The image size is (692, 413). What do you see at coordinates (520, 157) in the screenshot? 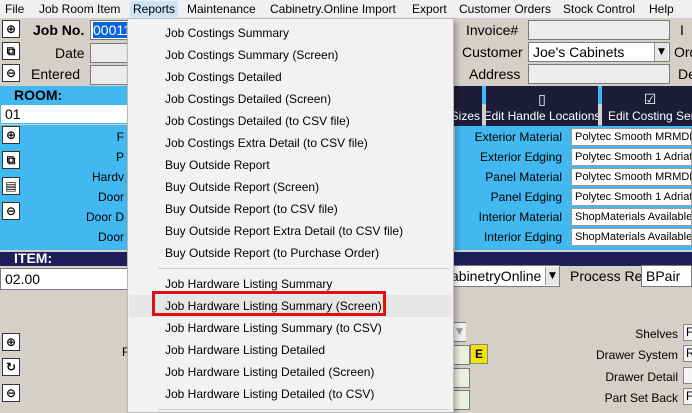
I see `exterior-edging-label: Exterior Edging` at bounding box center [520, 157].